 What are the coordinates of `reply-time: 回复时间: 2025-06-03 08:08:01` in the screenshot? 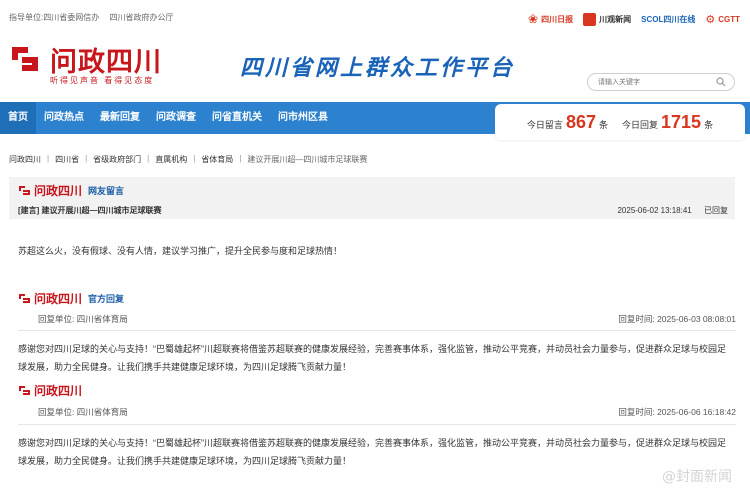 It's located at (677, 319).